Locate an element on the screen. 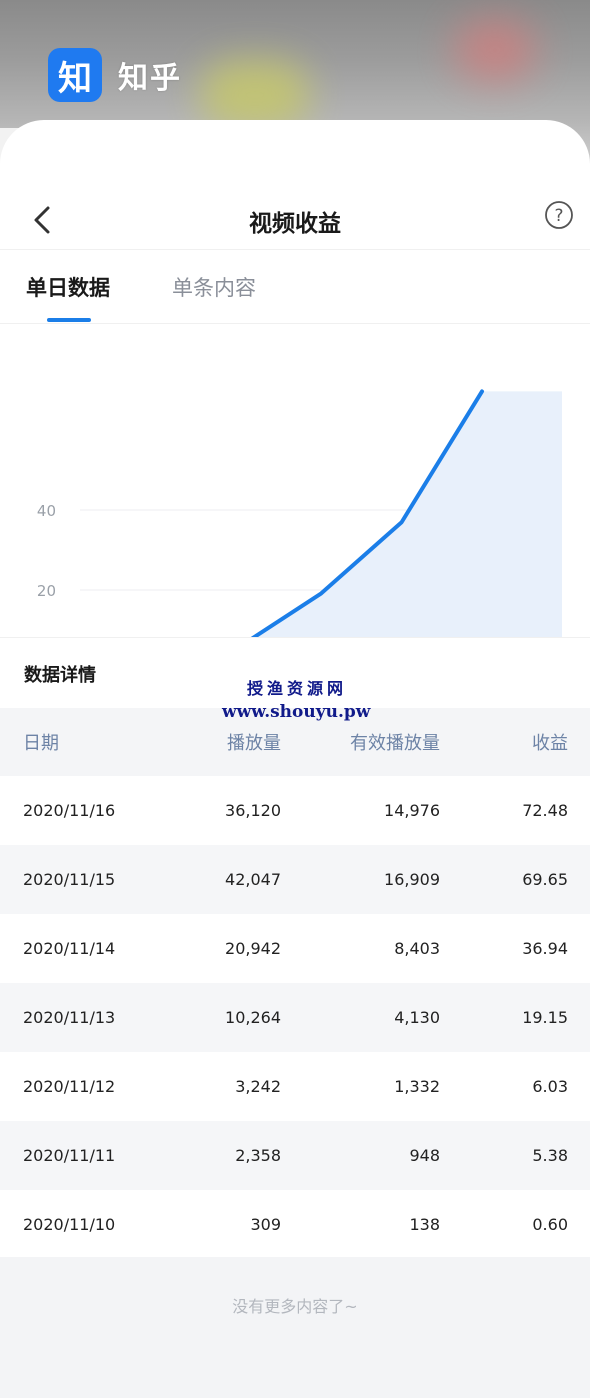 Image resolution: width=590 pixels, height=1398 pixels. divider is located at coordinates (295, 637).